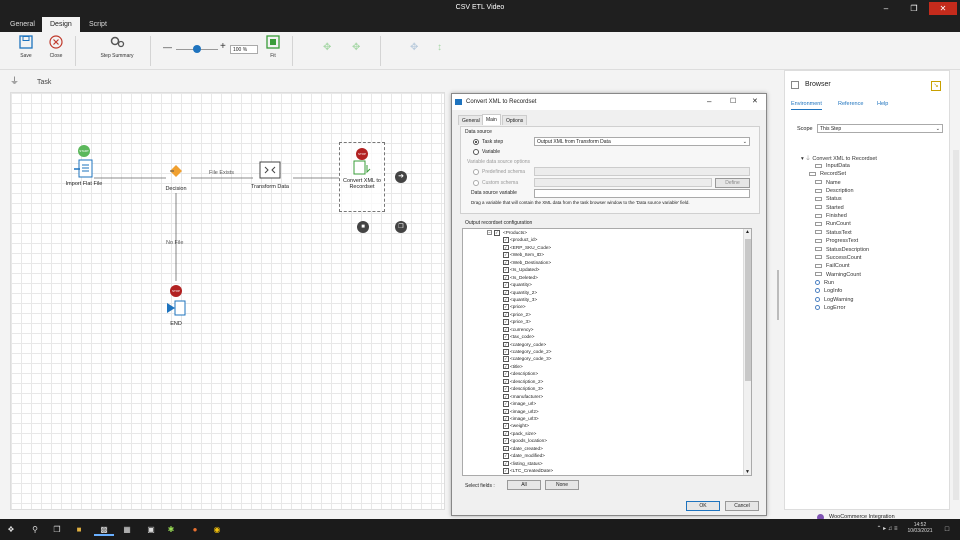 This screenshot has height=540, width=960. Describe the element at coordinates (829, 208) in the screenshot. I see `browser-item: Started` at that location.